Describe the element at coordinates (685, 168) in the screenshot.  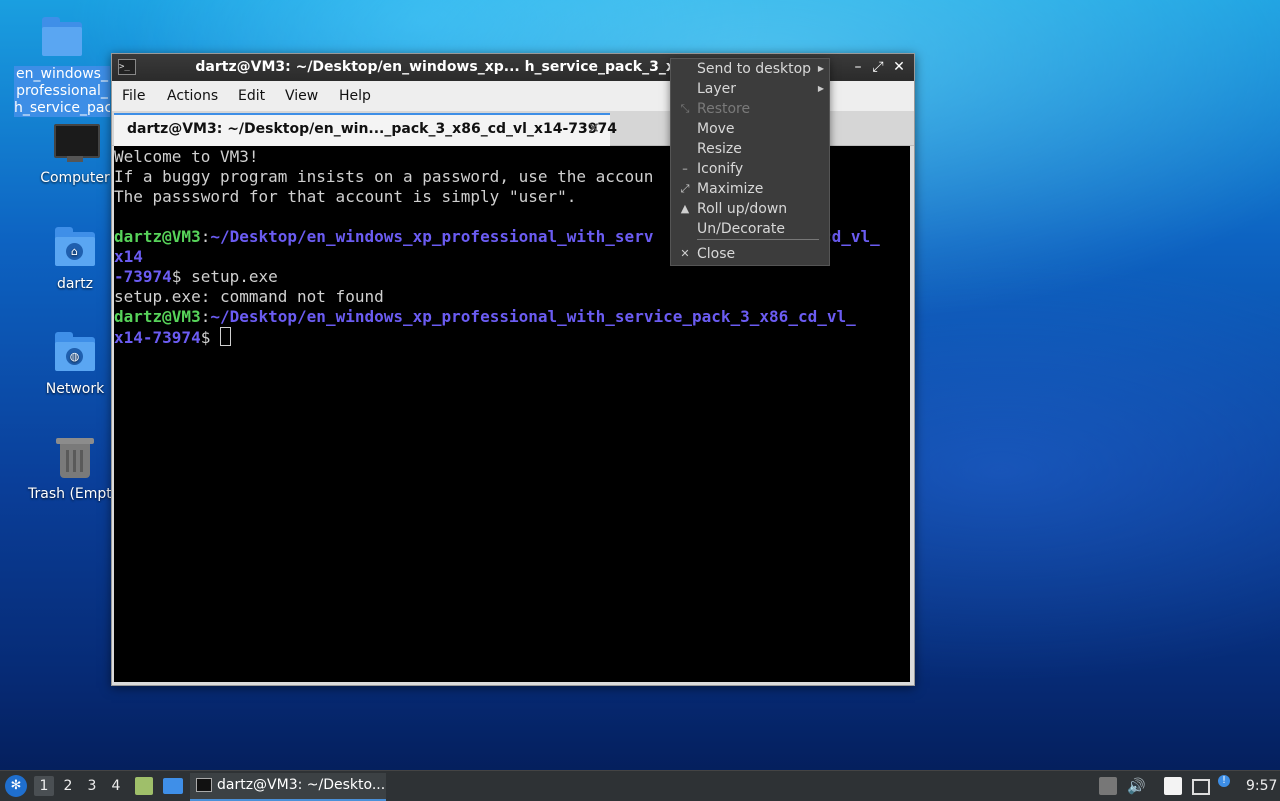
I see `iconify-icon: –` at that location.